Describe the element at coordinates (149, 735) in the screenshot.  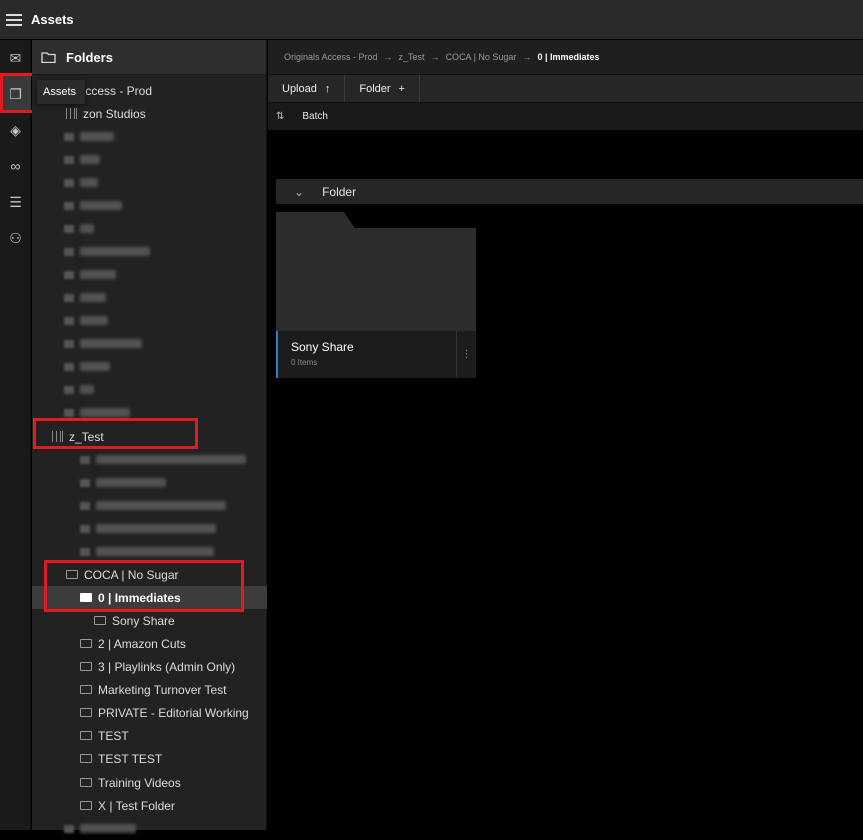
I see `tree-item: TEST` at that location.